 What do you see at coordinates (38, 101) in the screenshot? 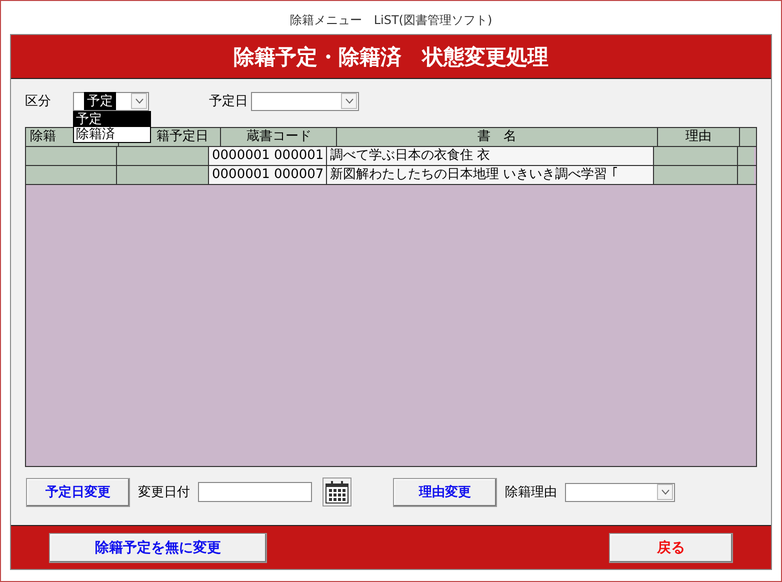
I see `category-label: 区分` at bounding box center [38, 101].